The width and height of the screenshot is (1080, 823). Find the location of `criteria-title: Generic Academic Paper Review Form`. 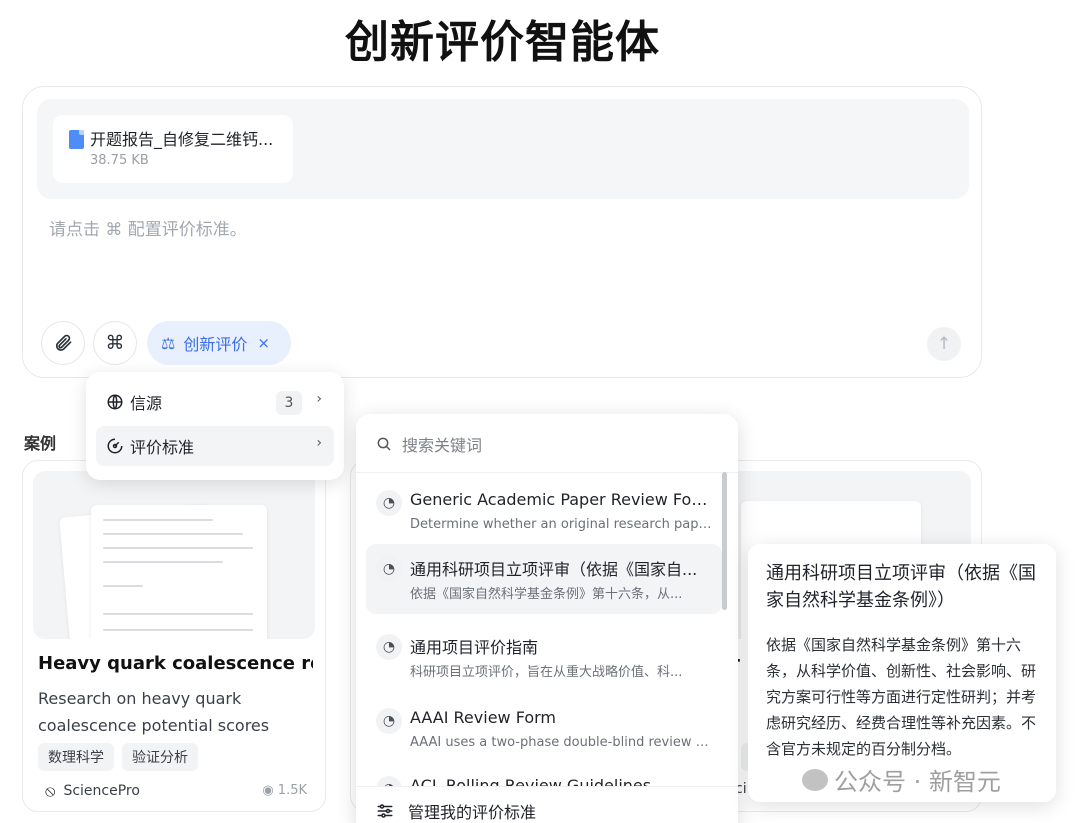

criteria-title: Generic Academic Paper Review Form is located at coordinates (561, 499).